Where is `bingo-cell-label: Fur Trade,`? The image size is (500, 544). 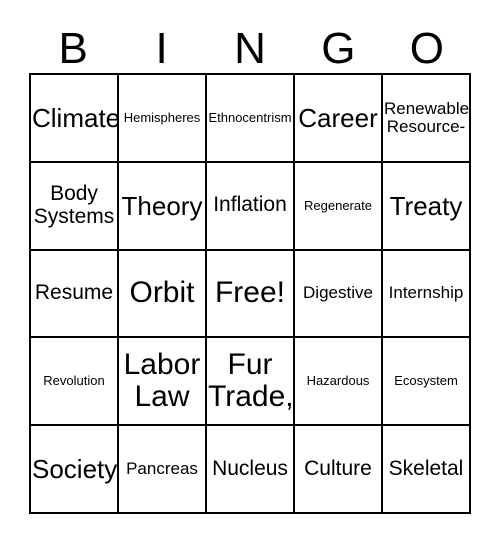
bingo-cell-label: Fur Trade, is located at coordinates (251, 380).